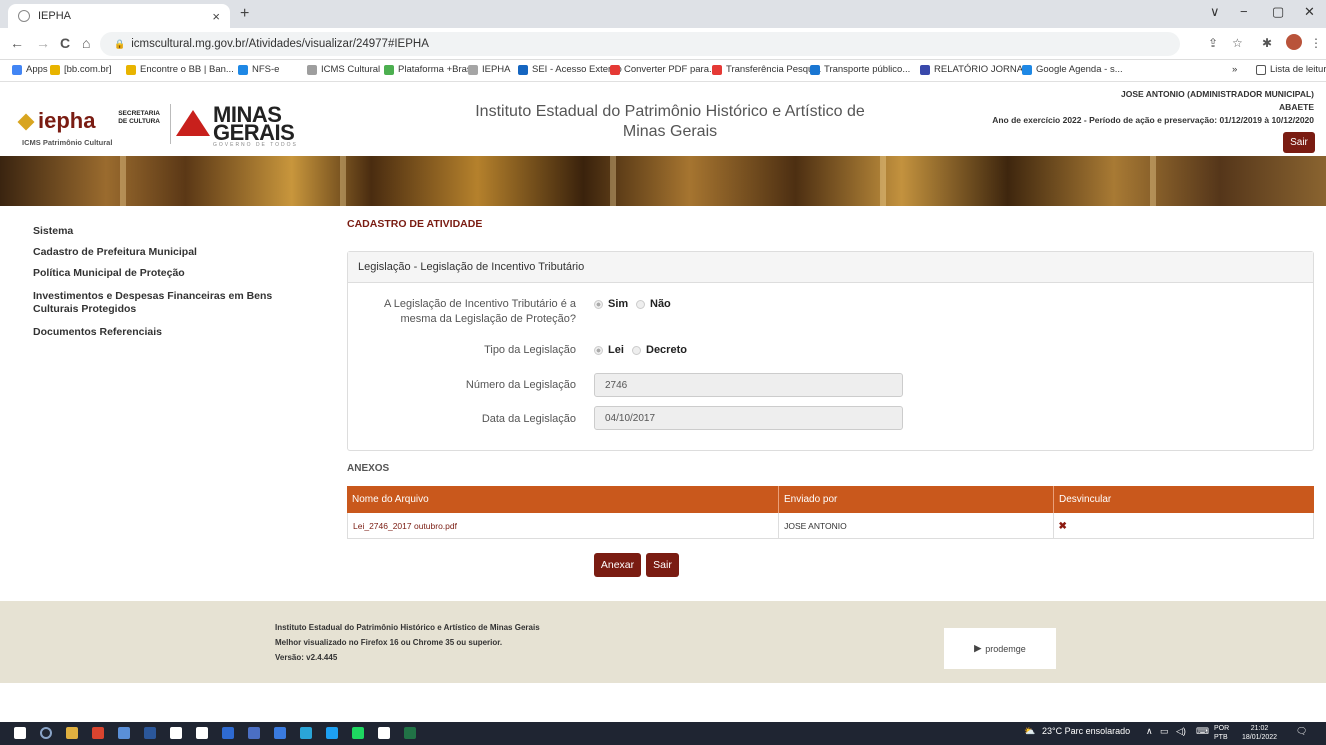 This screenshot has height=745, width=1326. Describe the element at coordinates (1234, 69) in the screenshot. I see `bookmarks-more-button: »` at that location.